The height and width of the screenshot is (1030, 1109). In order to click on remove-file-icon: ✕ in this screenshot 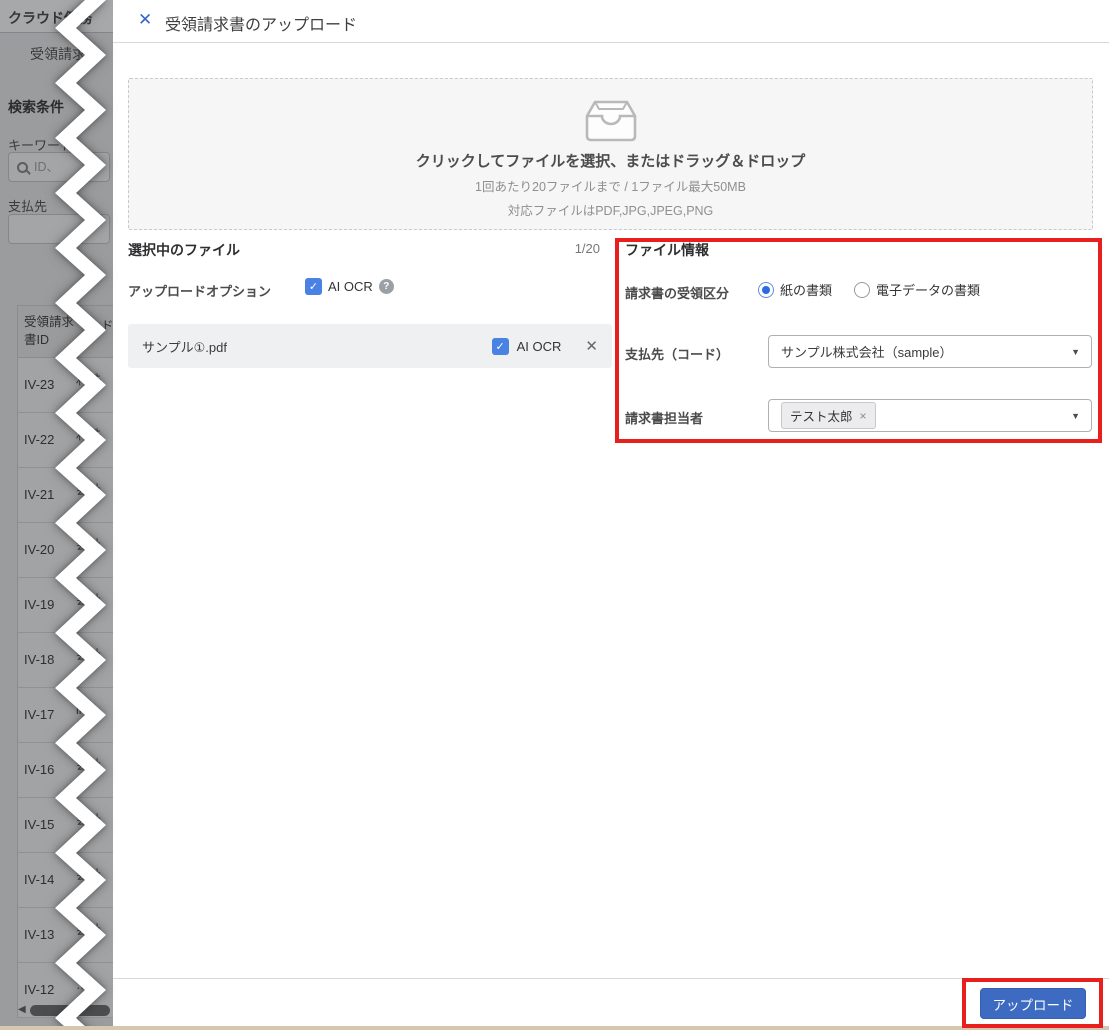, I will do `click(591, 346)`.